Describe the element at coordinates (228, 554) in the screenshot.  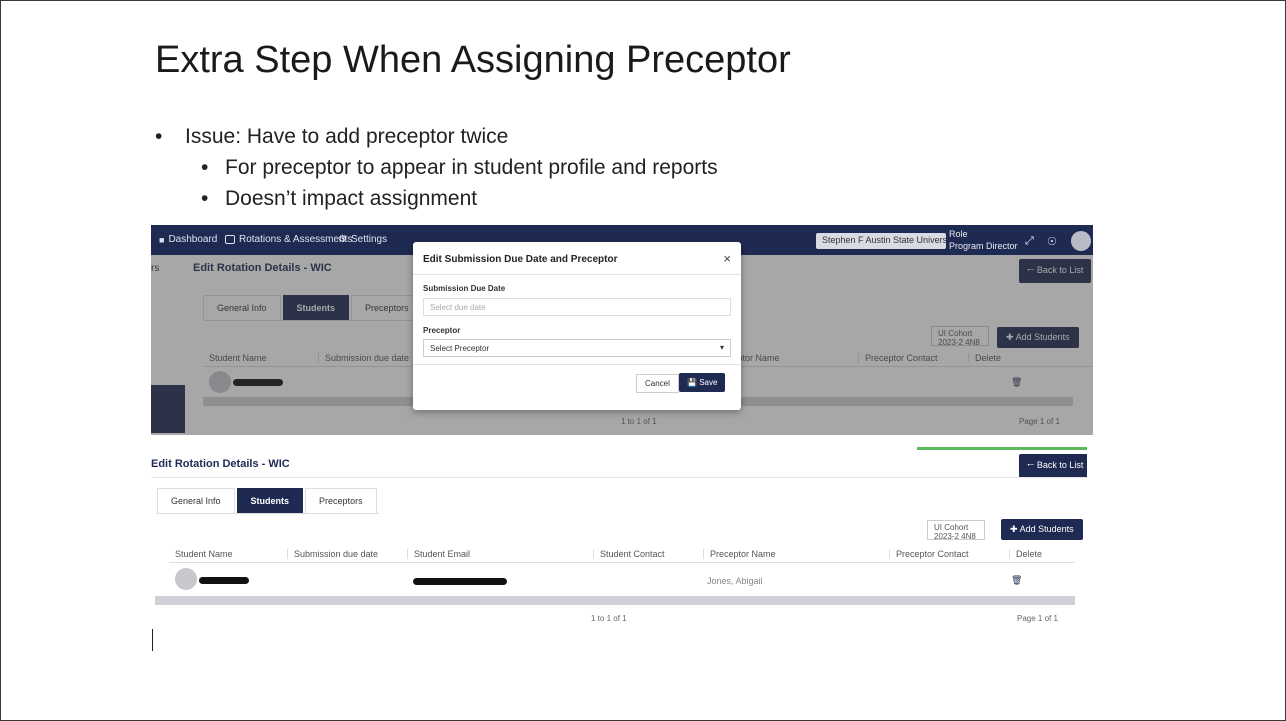
I see `col-student-name: Student Name` at that location.